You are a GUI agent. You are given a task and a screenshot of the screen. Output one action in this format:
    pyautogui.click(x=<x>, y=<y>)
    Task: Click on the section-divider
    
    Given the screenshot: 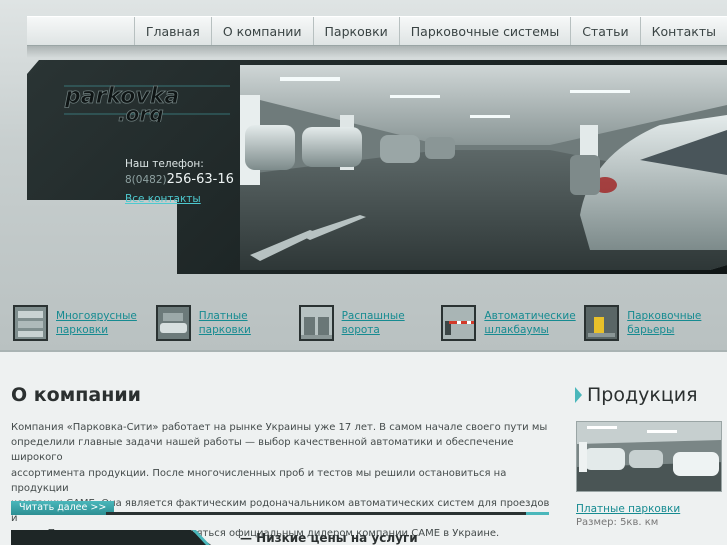 What is the action you would take?
    pyautogui.click(x=363, y=351)
    